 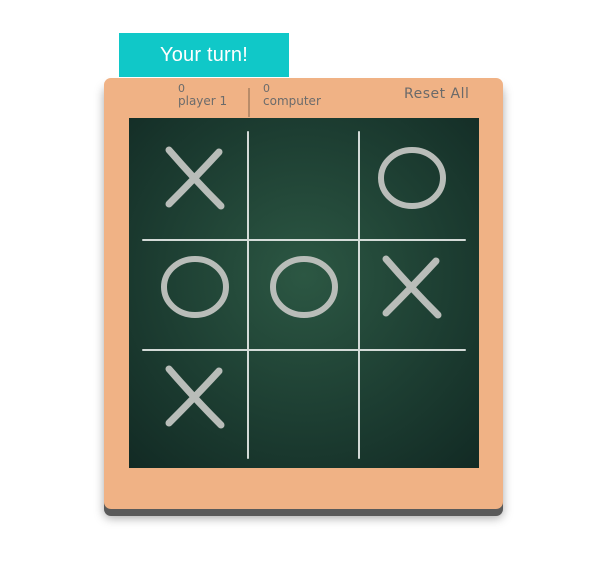 I want to click on computer-score-label: computer, so click(x=292, y=101).